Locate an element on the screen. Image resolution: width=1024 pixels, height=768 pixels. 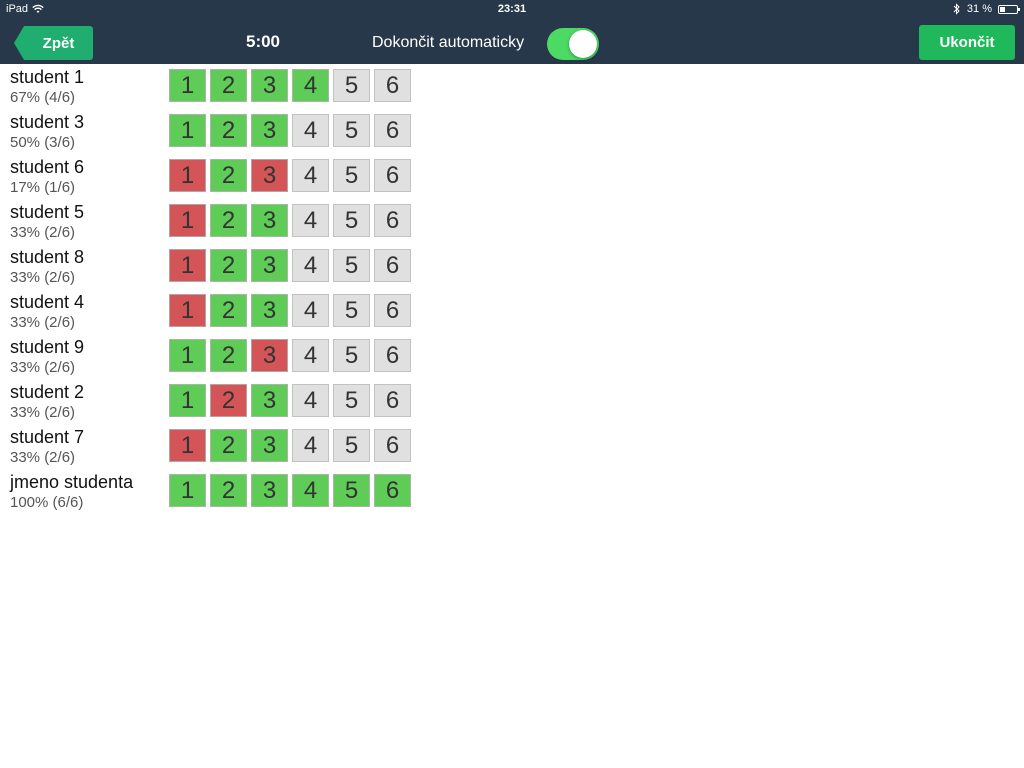
student-name: student 5 is located at coordinates (47, 212).